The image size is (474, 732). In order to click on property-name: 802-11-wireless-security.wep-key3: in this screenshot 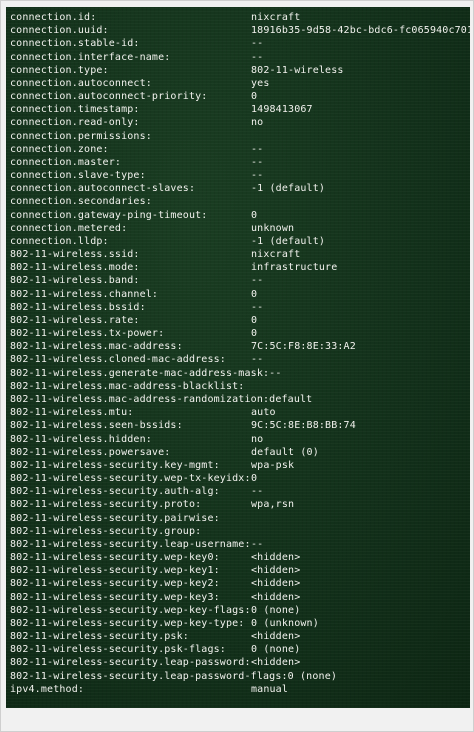, I will do `click(115, 597)`.